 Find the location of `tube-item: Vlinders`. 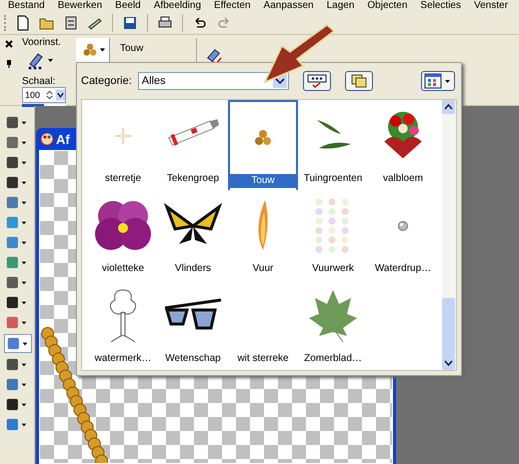

tube-item: Vlinders is located at coordinates (193, 235).